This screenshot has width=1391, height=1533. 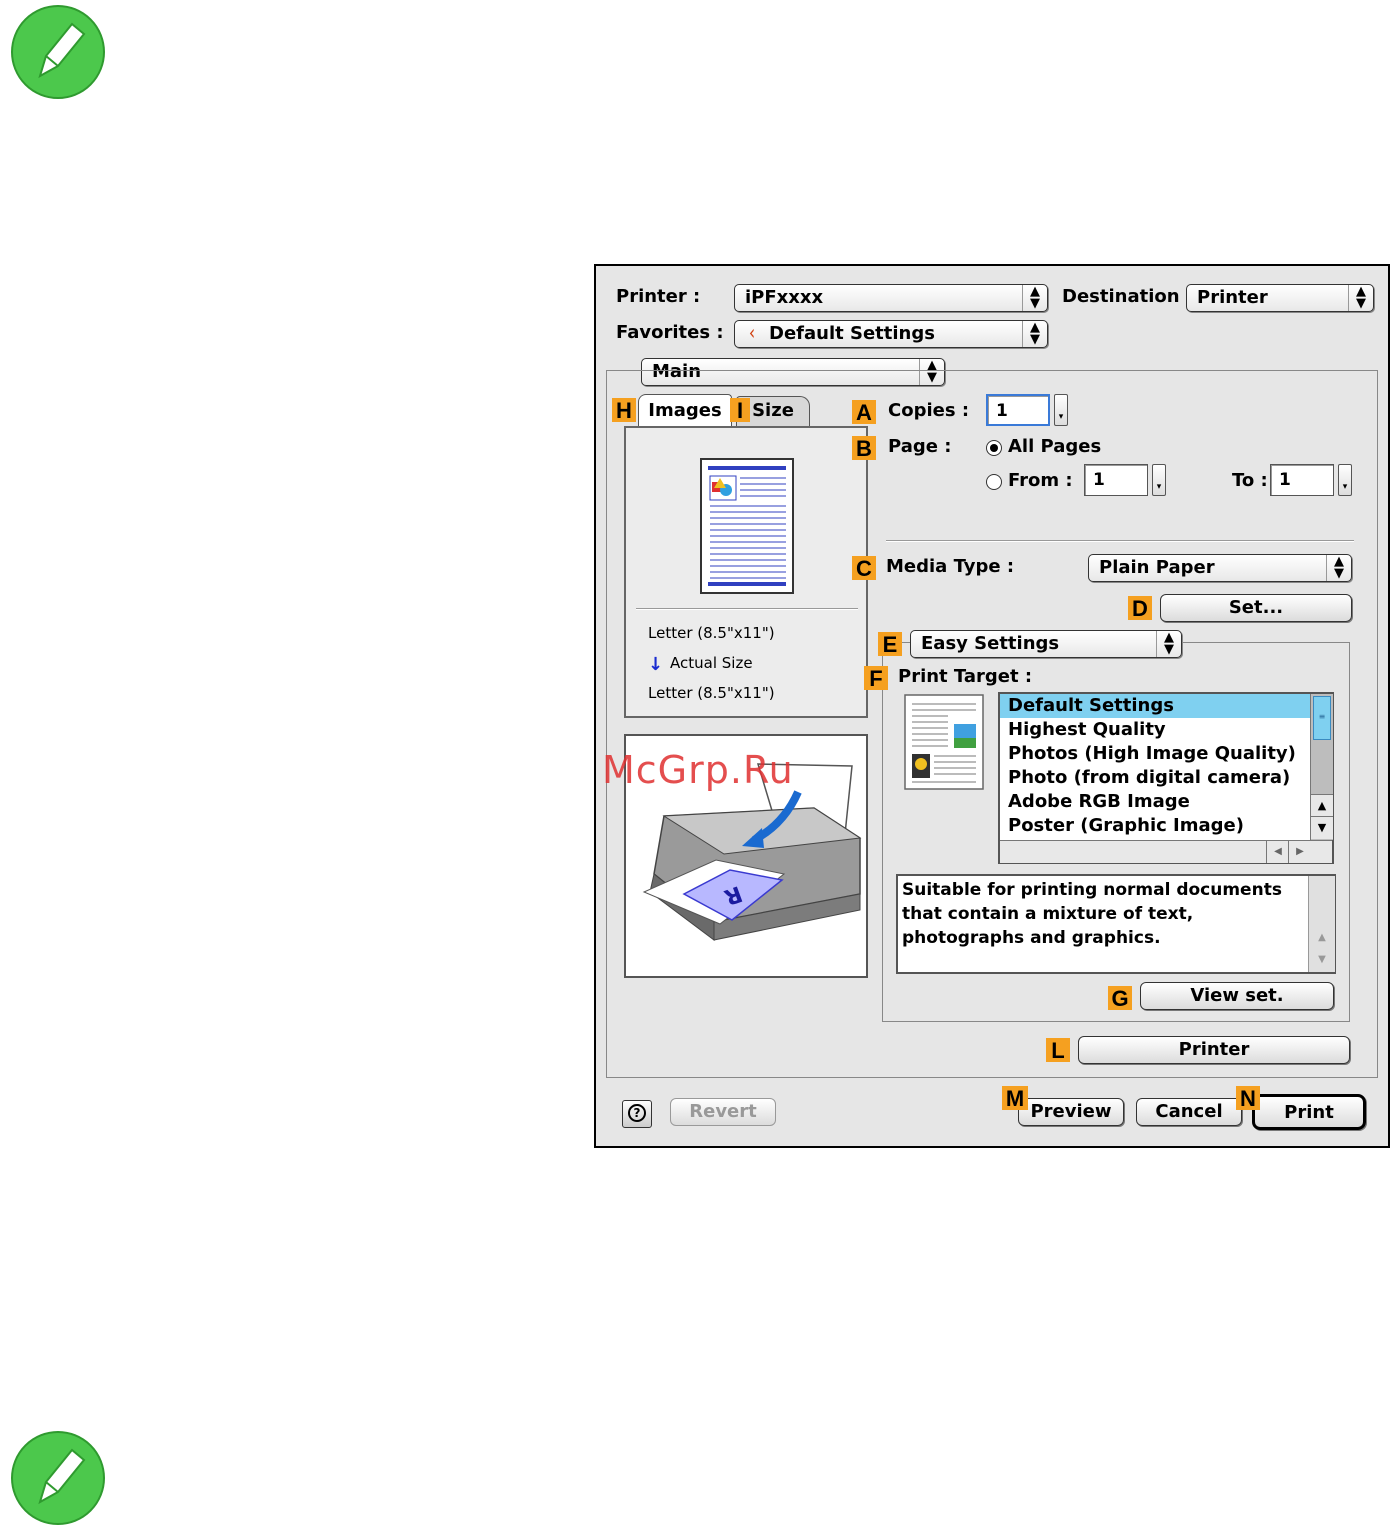 What do you see at coordinates (965, 676) in the screenshot?
I see `print-target-label: Print Target :` at bounding box center [965, 676].